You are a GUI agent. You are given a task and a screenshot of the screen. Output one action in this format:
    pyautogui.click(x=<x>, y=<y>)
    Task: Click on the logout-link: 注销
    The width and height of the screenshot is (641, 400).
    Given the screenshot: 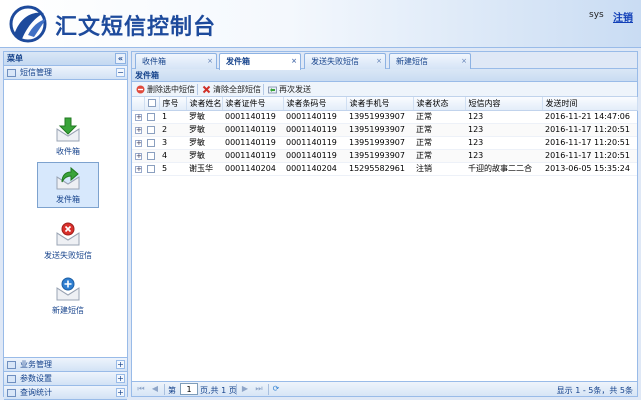 What is the action you would take?
    pyautogui.click(x=623, y=16)
    